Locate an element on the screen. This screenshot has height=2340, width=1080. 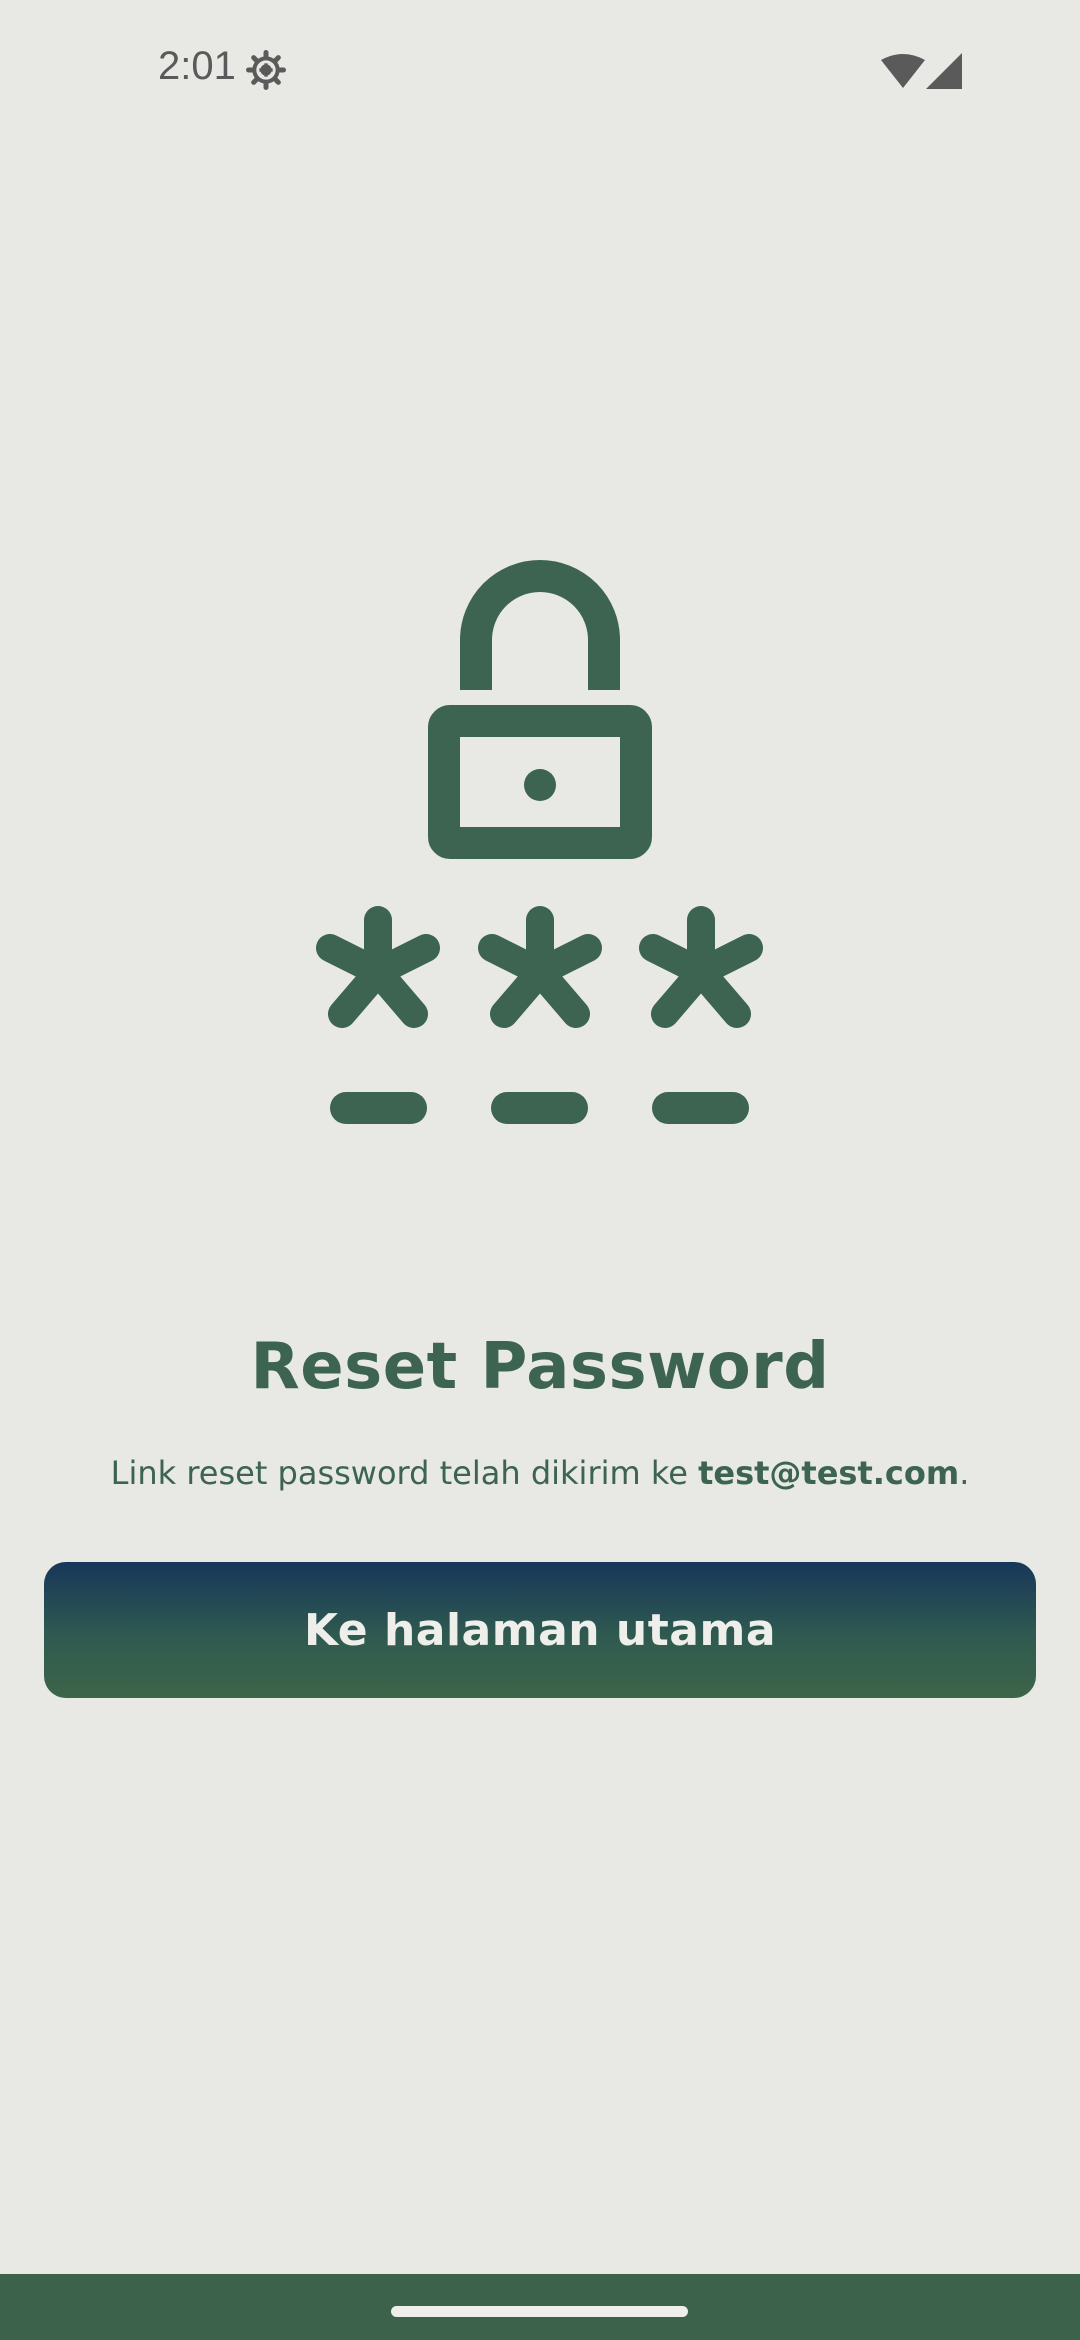
status-bar: 2:01 is located at coordinates (540, 70).